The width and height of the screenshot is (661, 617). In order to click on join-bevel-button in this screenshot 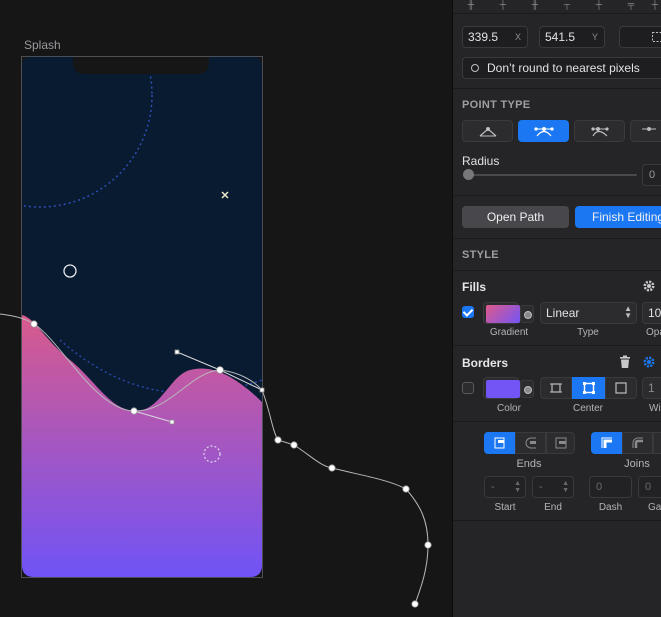, I will do `click(657, 443)`.